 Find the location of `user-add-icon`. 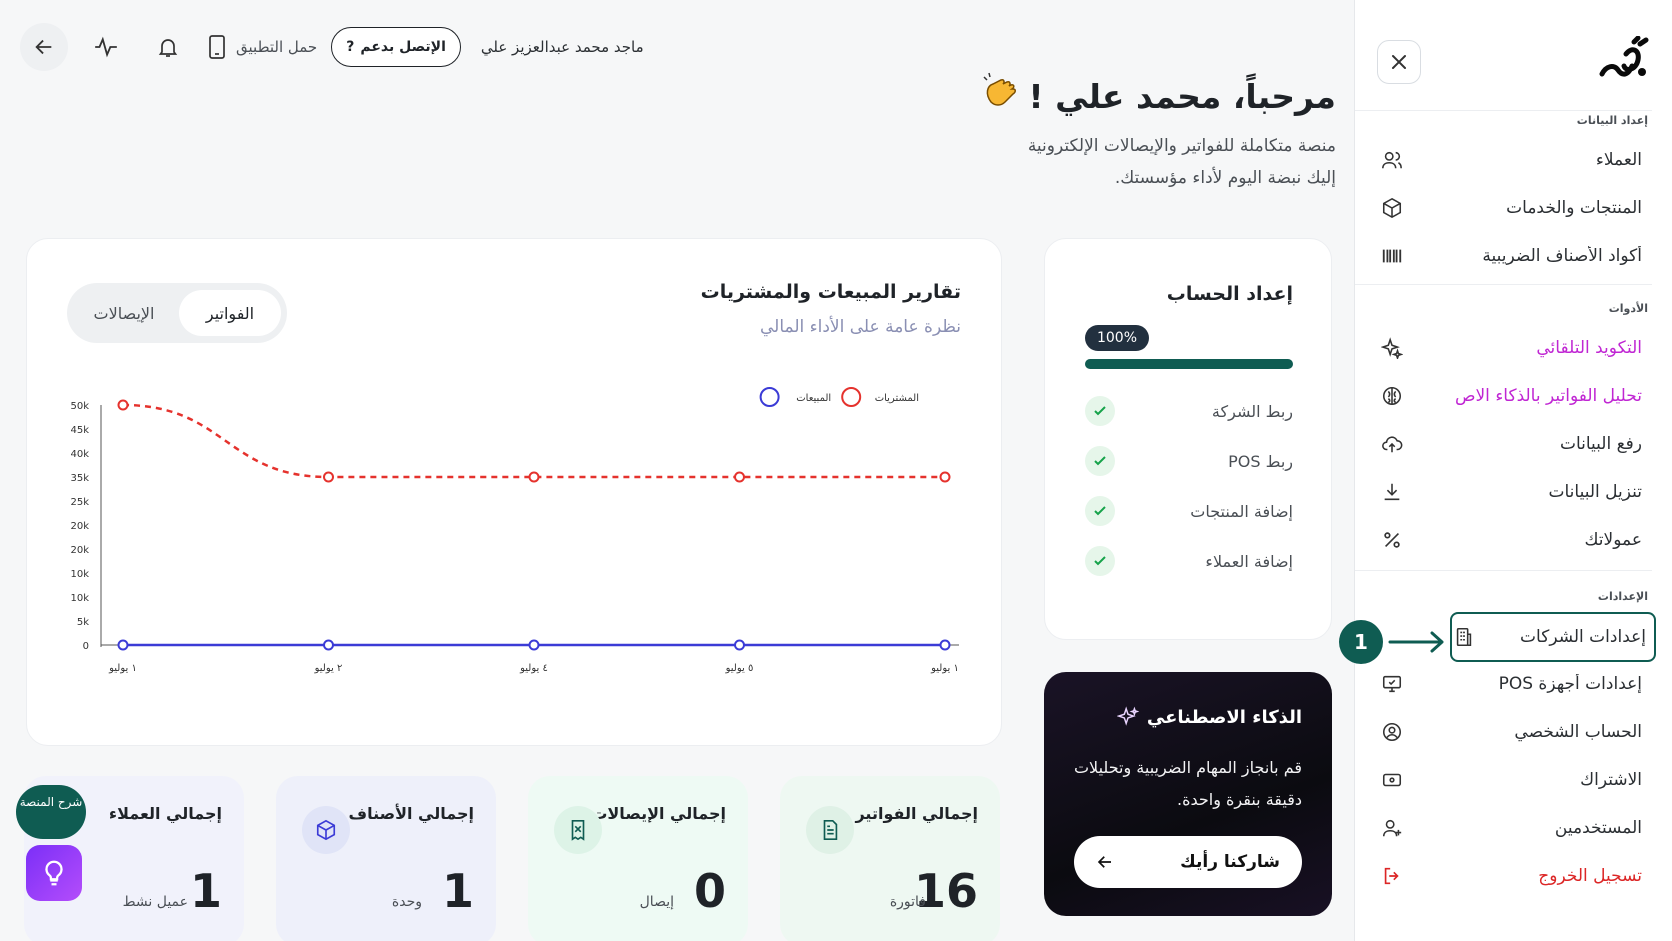

user-add-icon is located at coordinates (1392, 828).